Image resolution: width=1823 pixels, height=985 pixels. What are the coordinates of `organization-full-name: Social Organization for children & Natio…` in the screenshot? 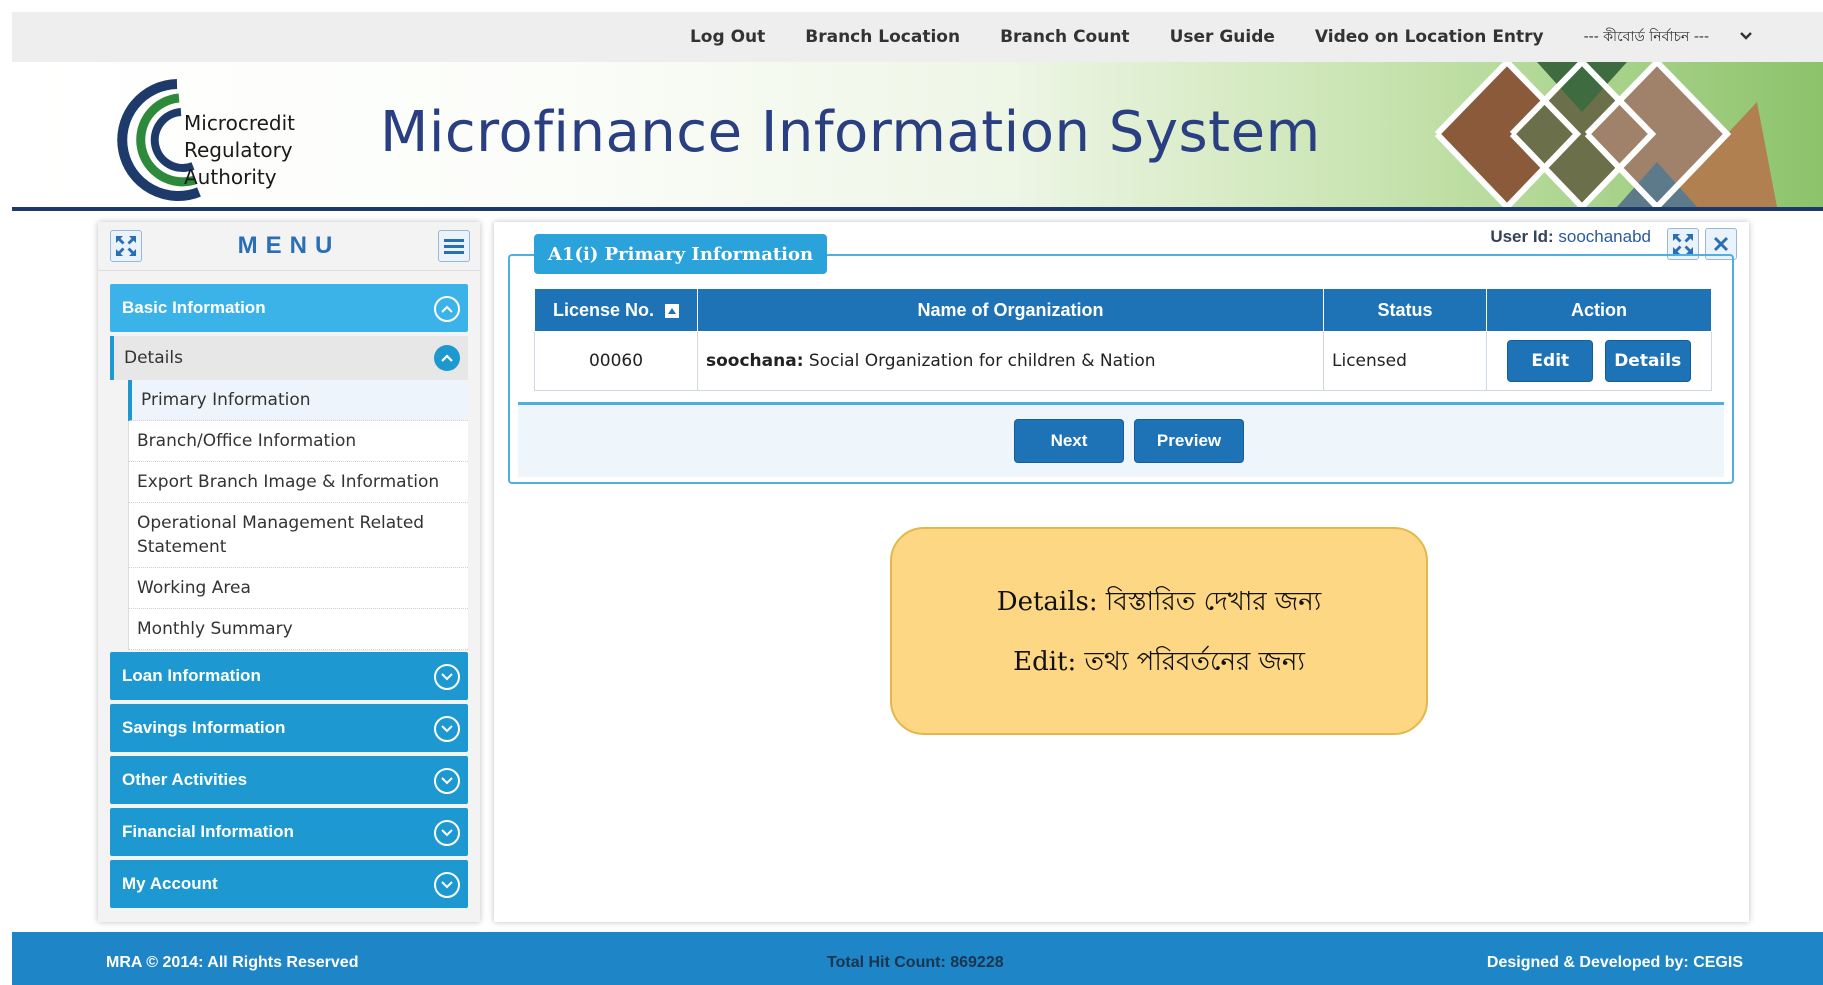 It's located at (982, 361).